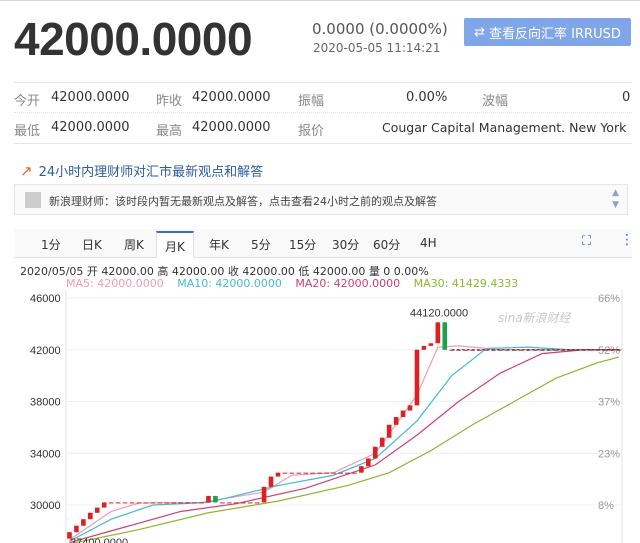 Image resolution: width=640 pixels, height=543 pixels. I want to click on y-tick-label: 34000, so click(45, 454).